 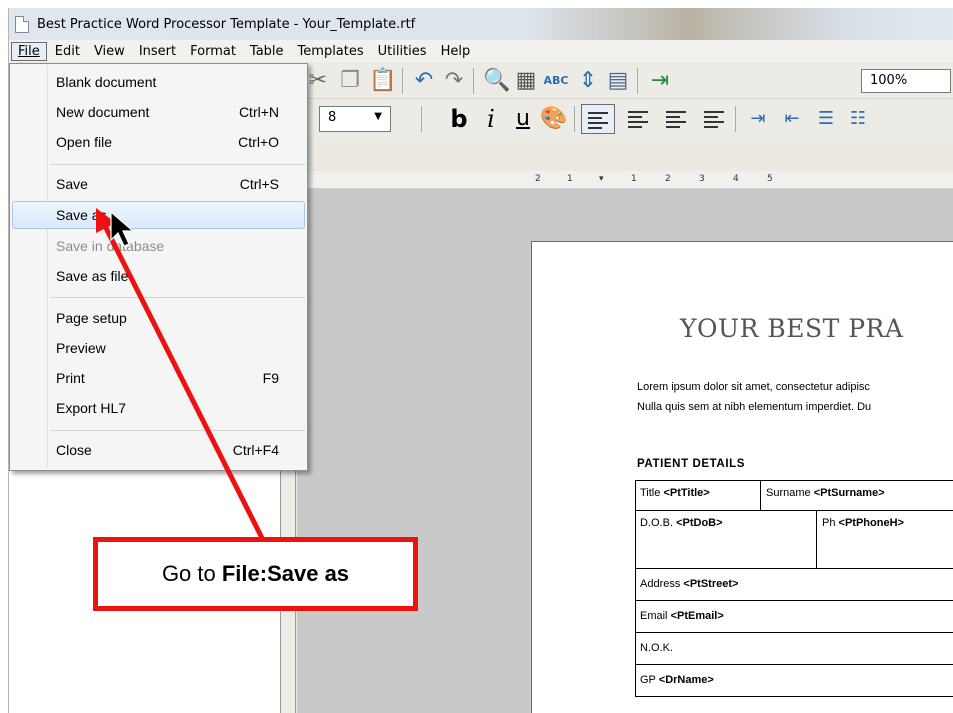 What do you see at coordinates (792, 119) in the screenshot?
I see `outdent-icon: ⇤` at bounding box center [792, 119].